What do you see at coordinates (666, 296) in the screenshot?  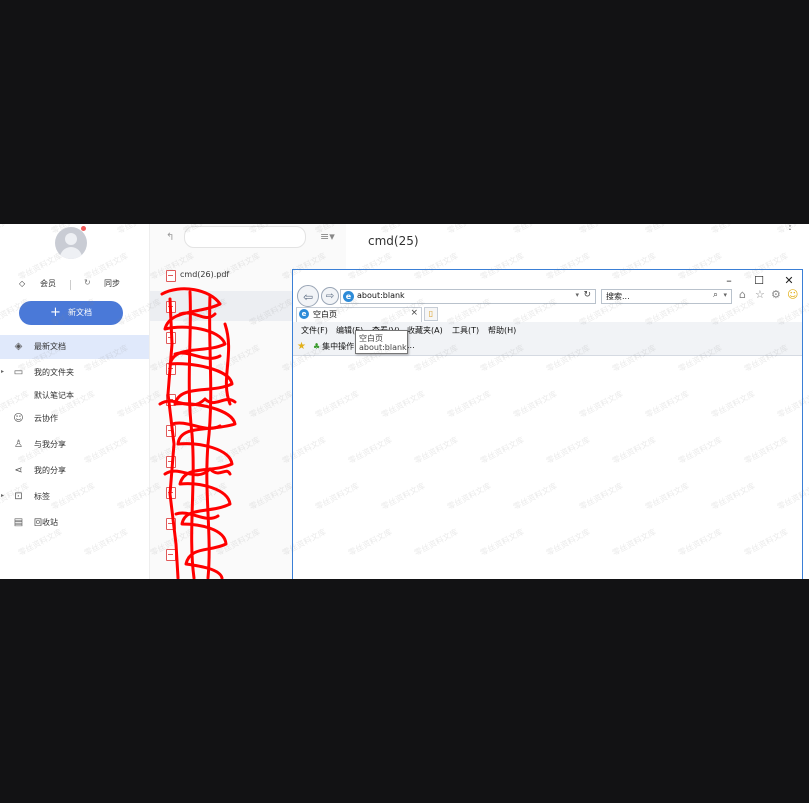 I see `search-box: 搜索... ⌕ ▾` at bounding box center [666, 296].